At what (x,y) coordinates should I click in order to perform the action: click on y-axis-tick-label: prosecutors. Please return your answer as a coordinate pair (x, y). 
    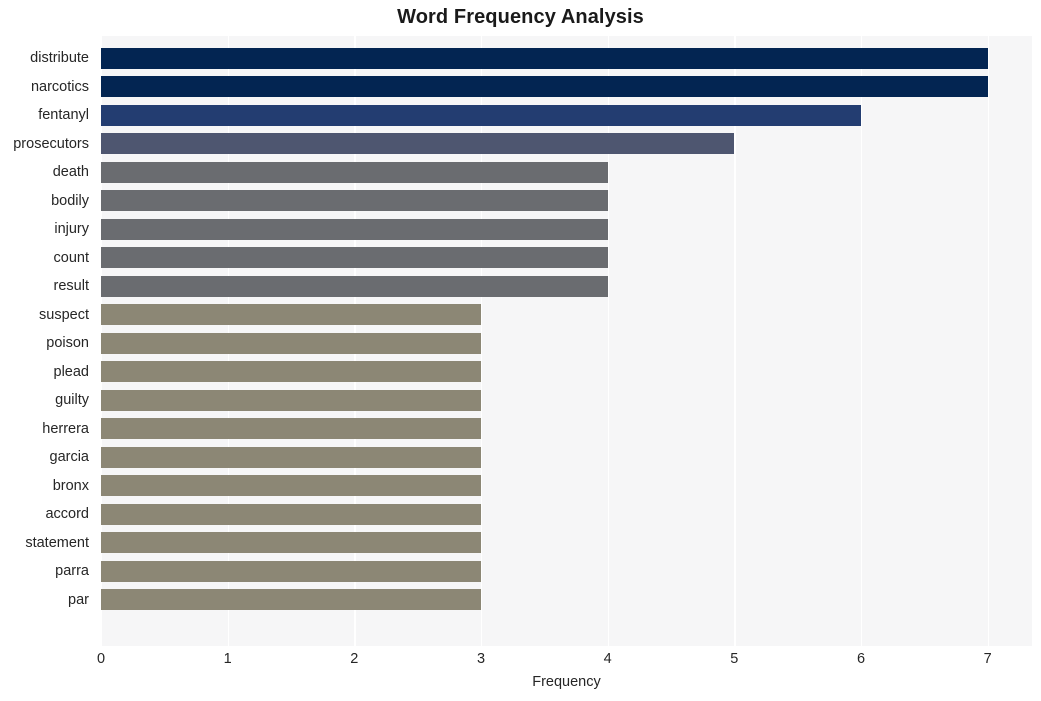
    Looking at the image, I should click on (51, 143).